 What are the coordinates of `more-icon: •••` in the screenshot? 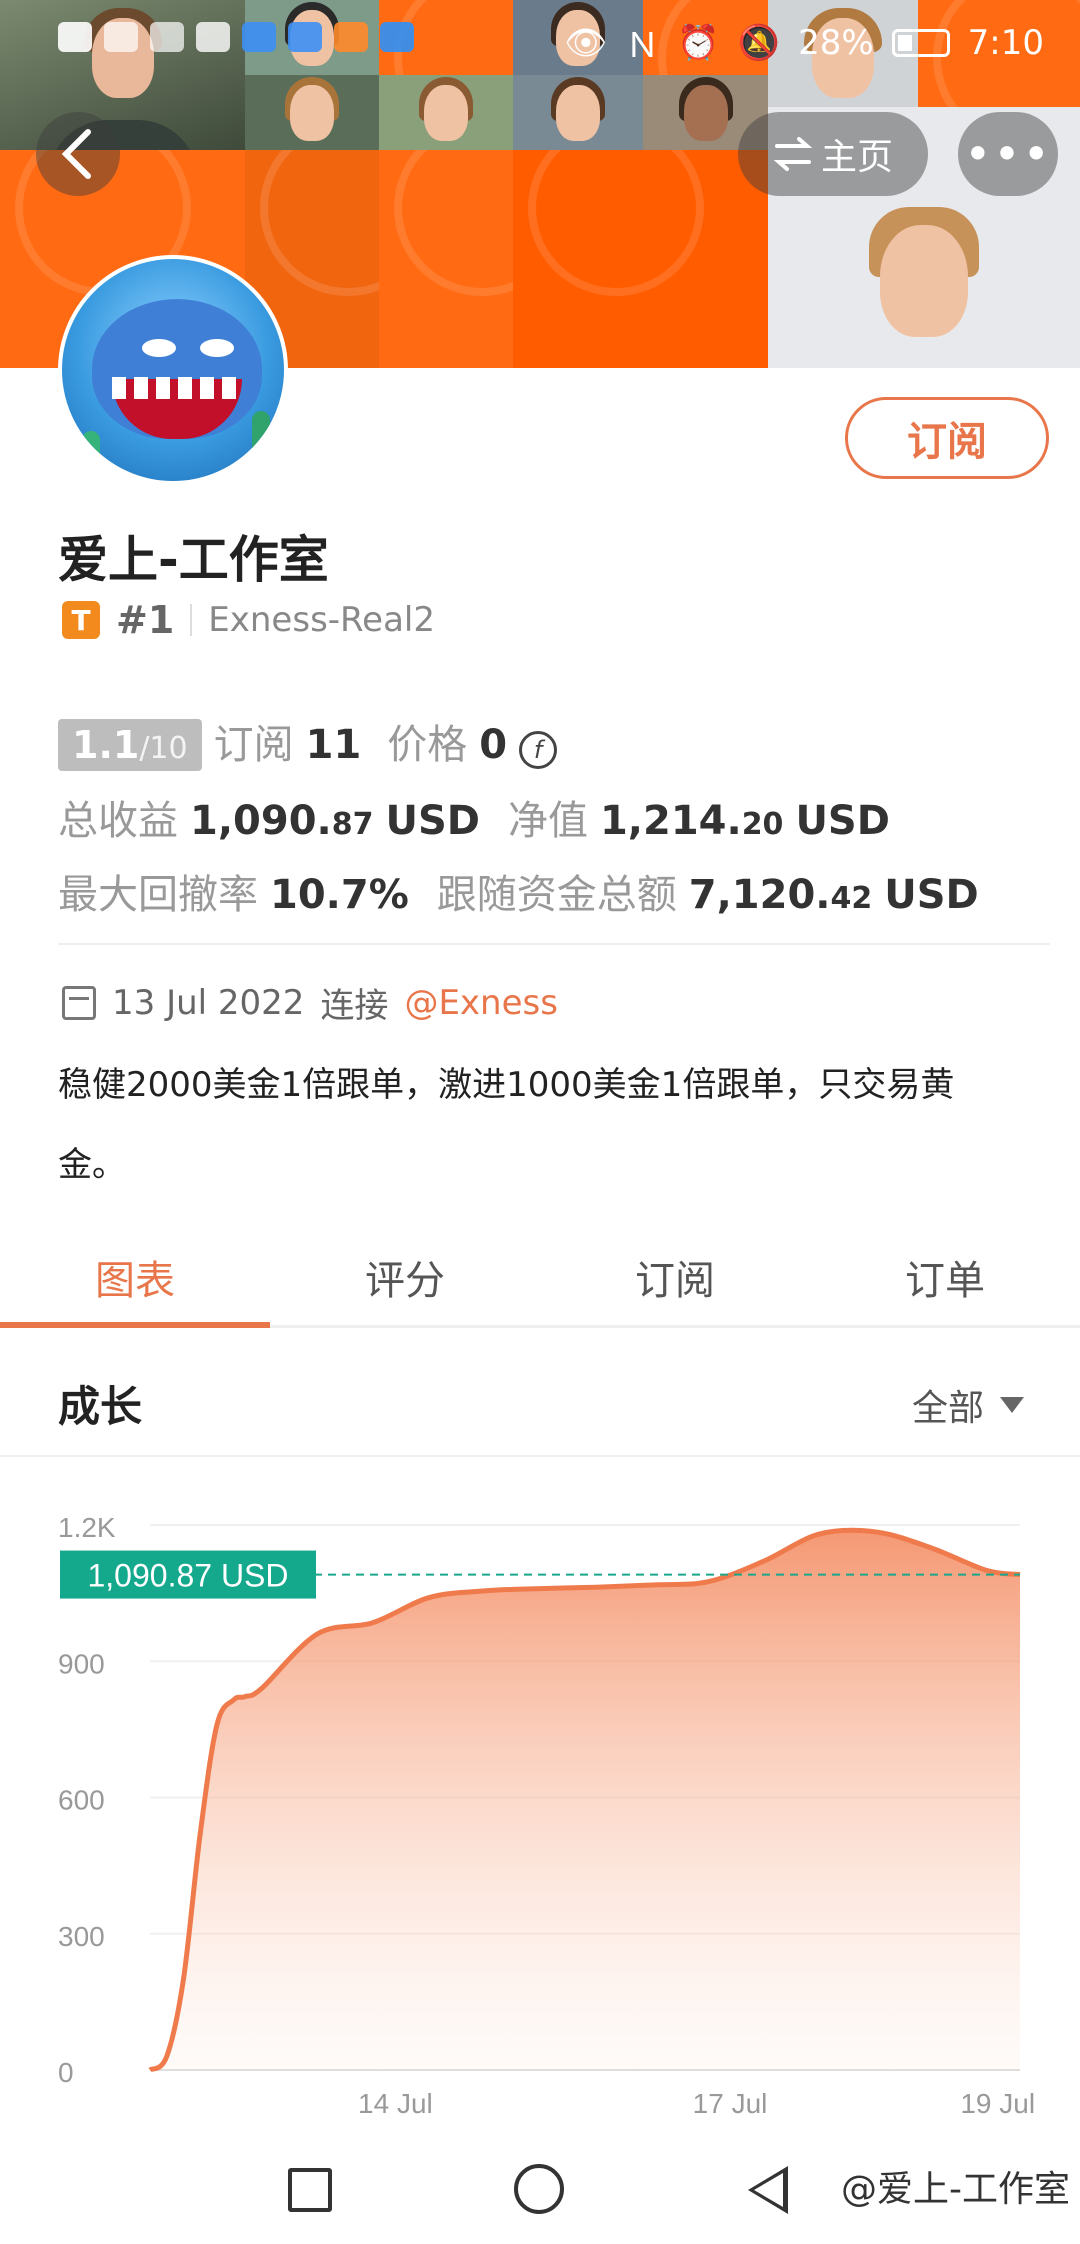 It's located at (1008, 154).